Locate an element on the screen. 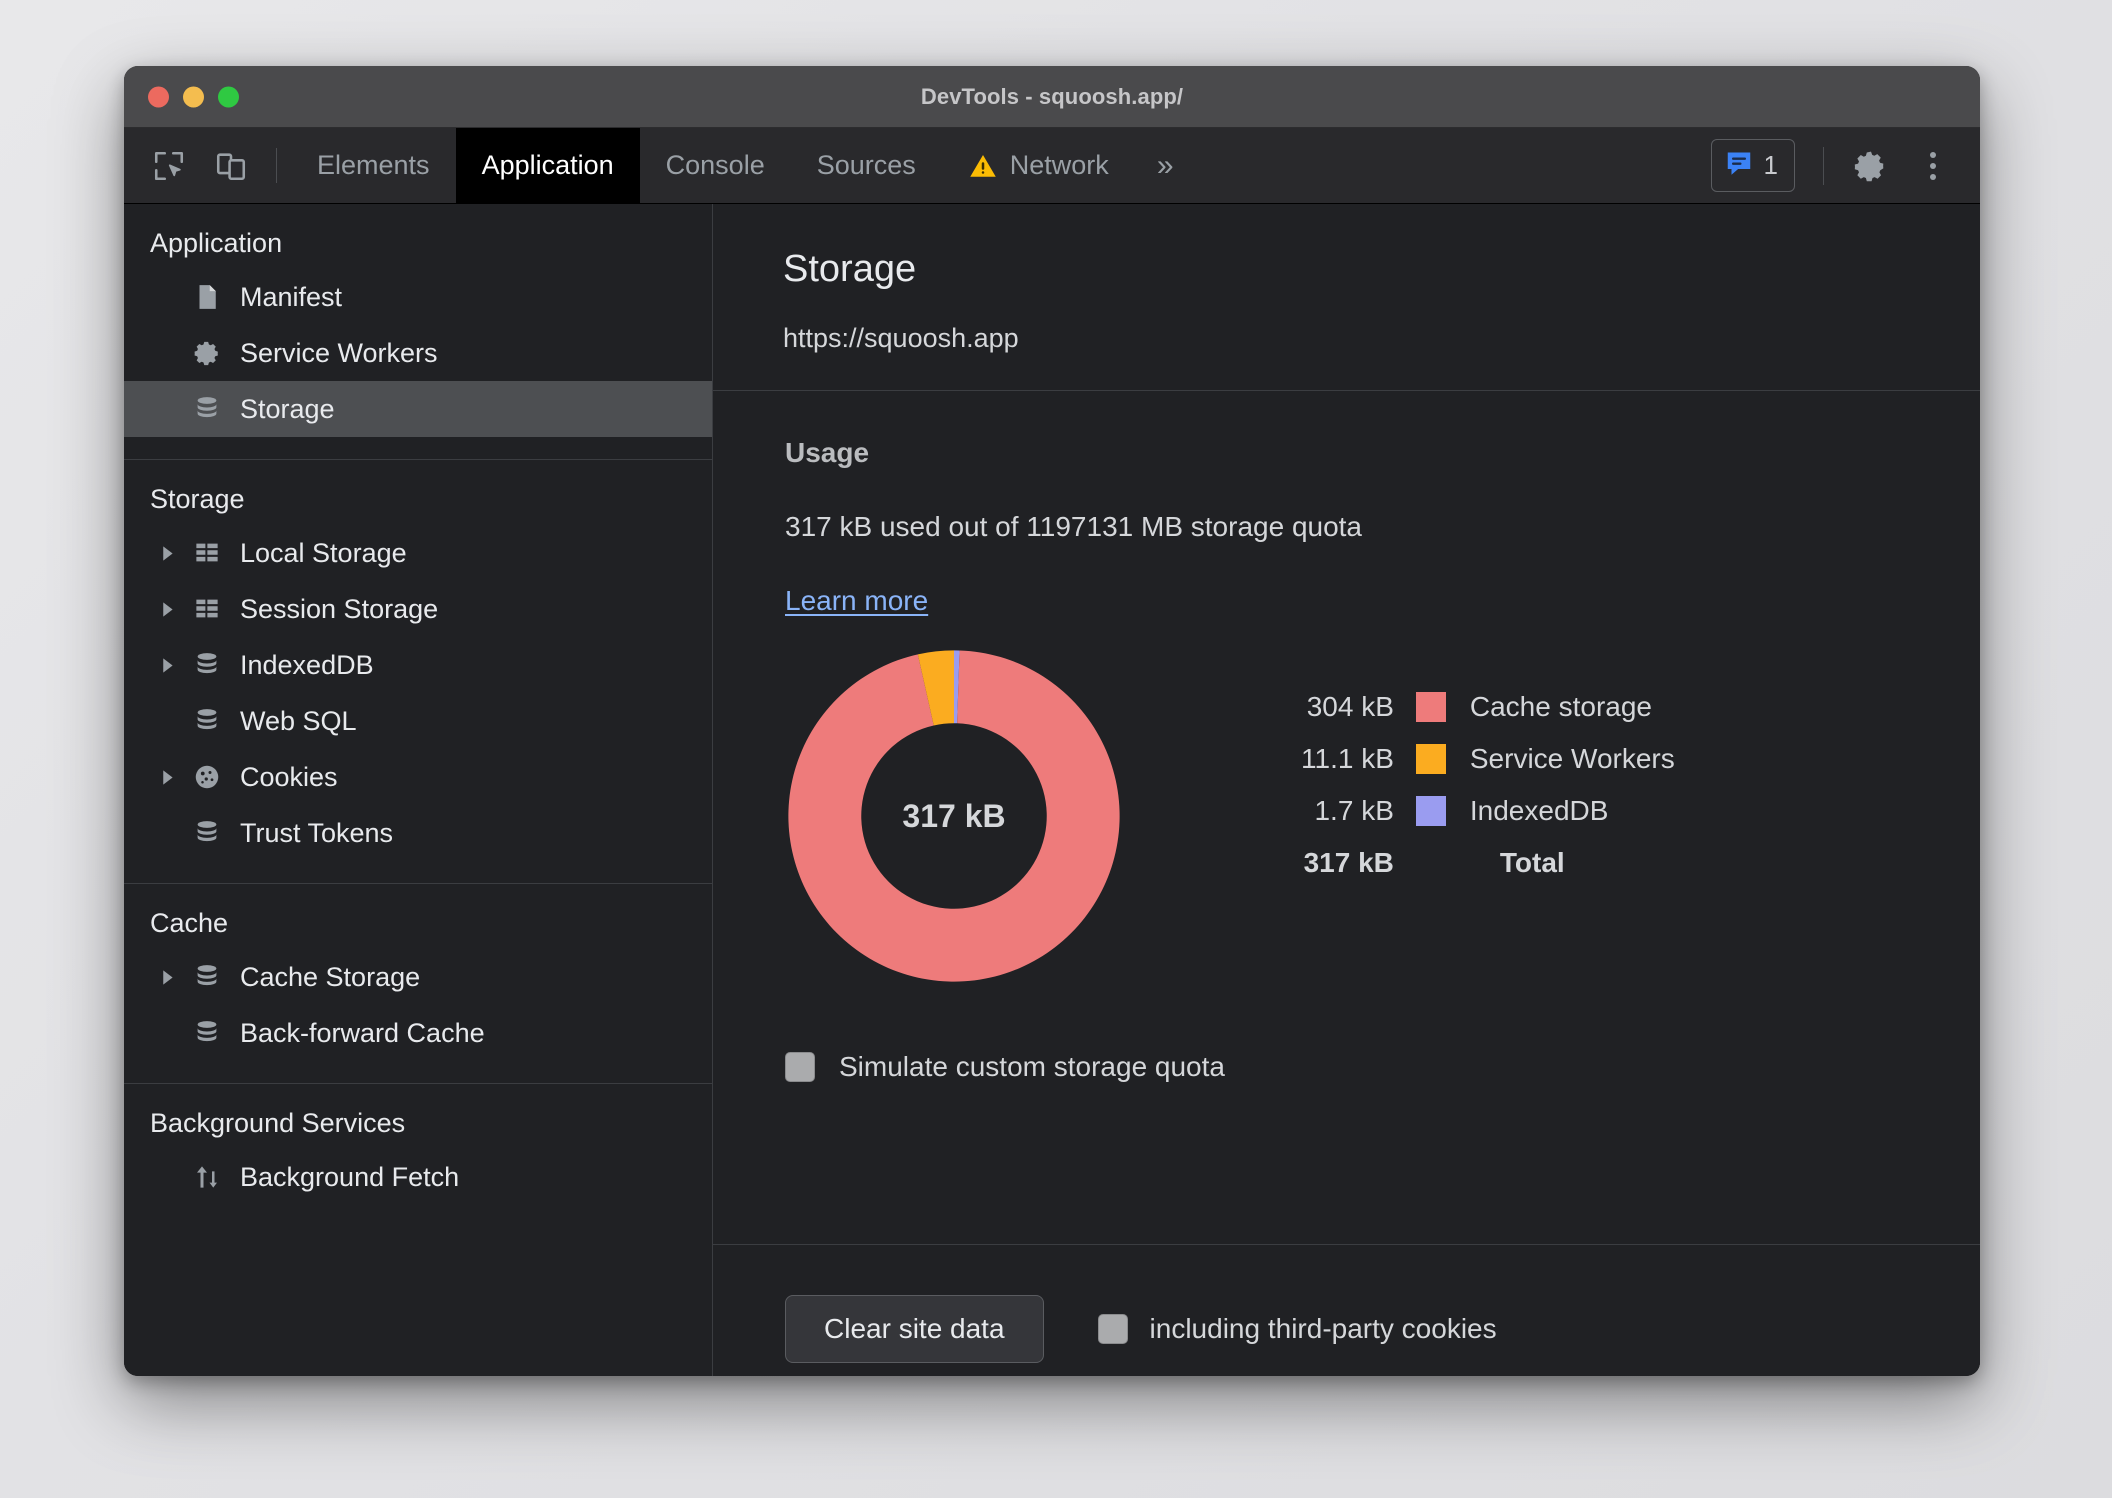 The width and height of the screenshot is (2112, 1498). sidebar-item-label: Storage is located at coordinates (287, 408).